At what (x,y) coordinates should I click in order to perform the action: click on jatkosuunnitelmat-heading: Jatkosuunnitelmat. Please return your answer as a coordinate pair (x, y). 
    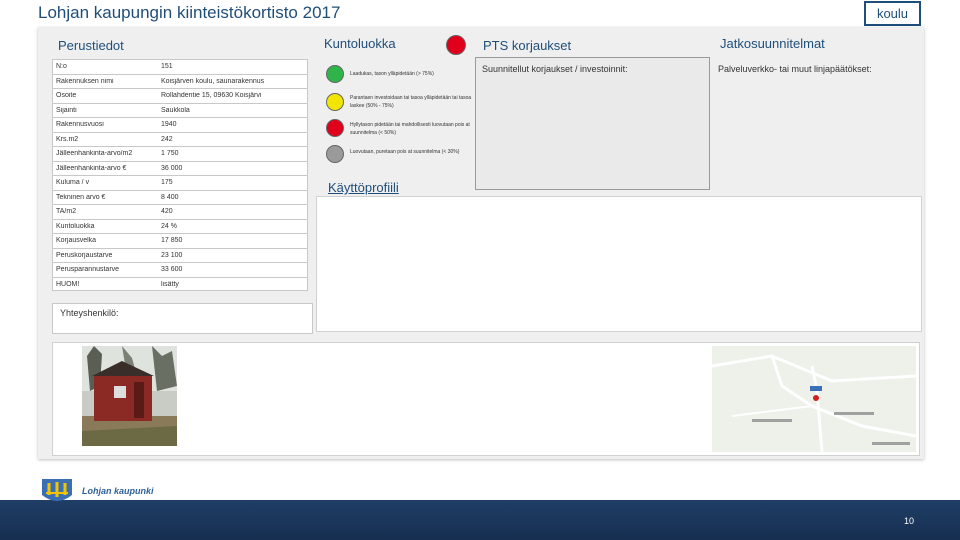
    Looking at the image, I should click on (772, 43).